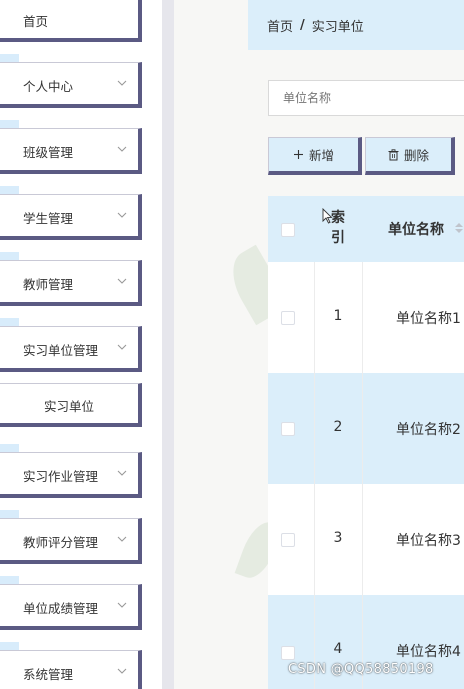 Image resolution: width=464 pixels, height=689 pixels. What do you see at coordinates (321, 155) in the screenshot?
I see `add-button-label: 新增` at bounding box center [321, 155].